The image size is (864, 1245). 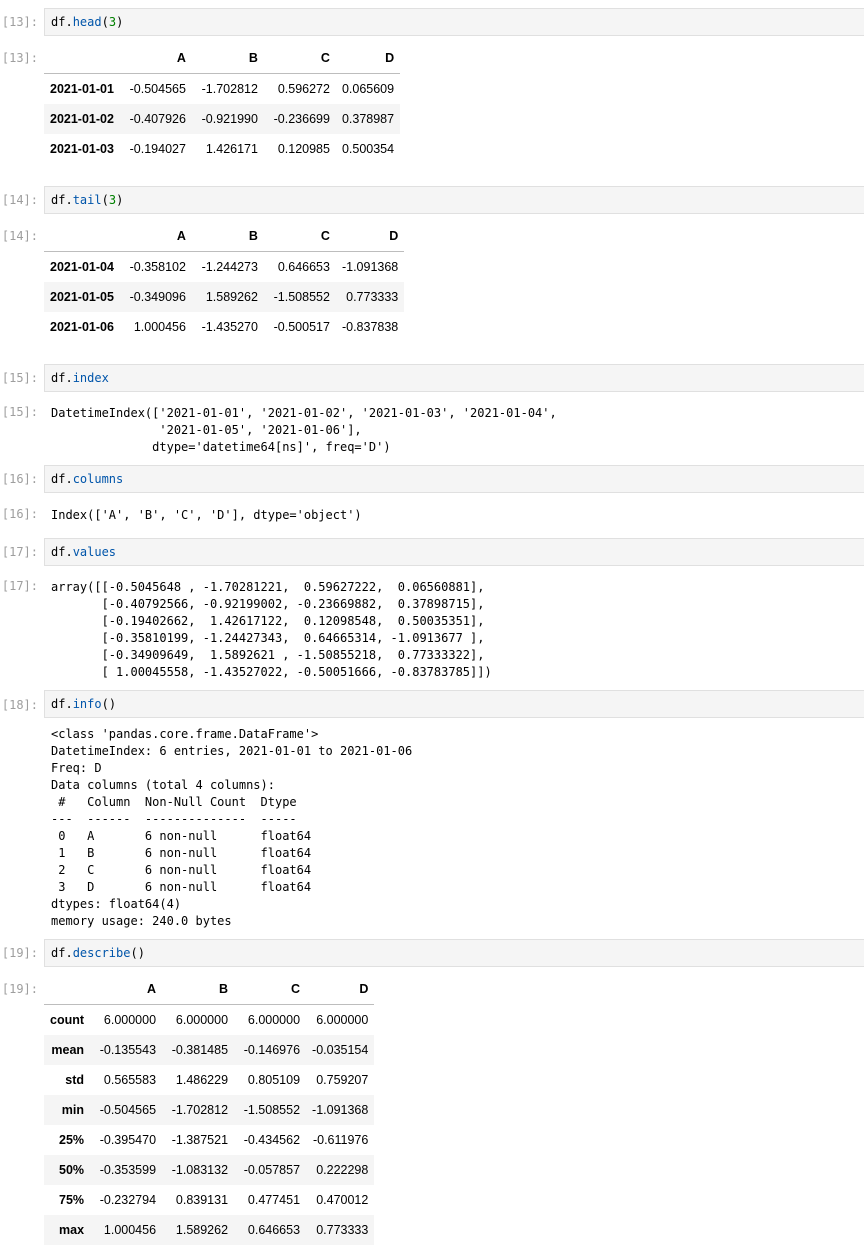 What do you see at coordinates (19, 378) in the screenshot?
I see `input-prompt: [15]:` at bounding box center [19, 378].